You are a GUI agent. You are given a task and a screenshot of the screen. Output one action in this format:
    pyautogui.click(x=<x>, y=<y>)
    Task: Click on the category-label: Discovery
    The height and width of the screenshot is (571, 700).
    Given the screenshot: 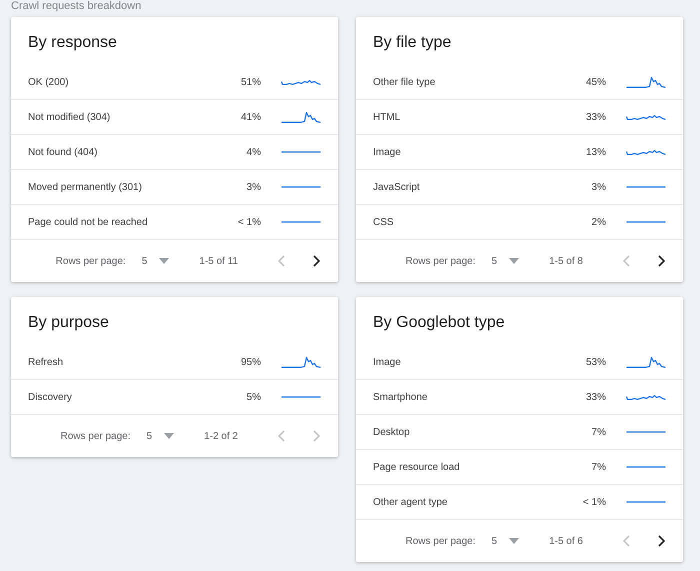 What is the action you would take?
    pyautogui.click(x=50, y=397)
    